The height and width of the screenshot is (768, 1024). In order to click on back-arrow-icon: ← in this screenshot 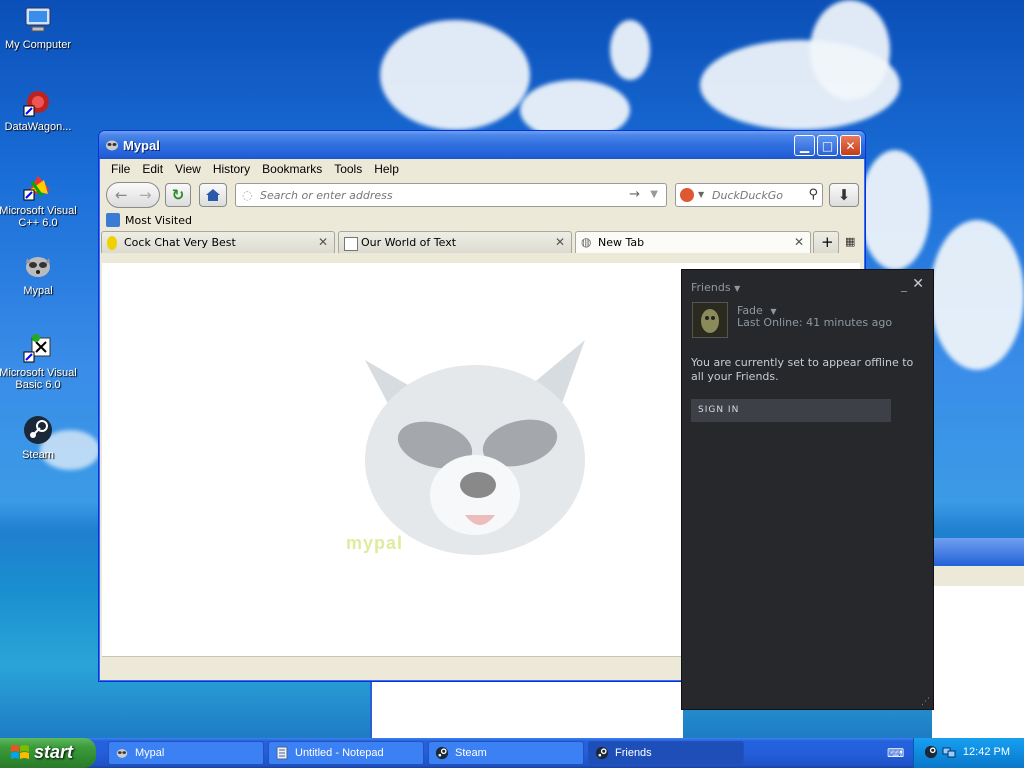, I will do `click(121, 195)`.